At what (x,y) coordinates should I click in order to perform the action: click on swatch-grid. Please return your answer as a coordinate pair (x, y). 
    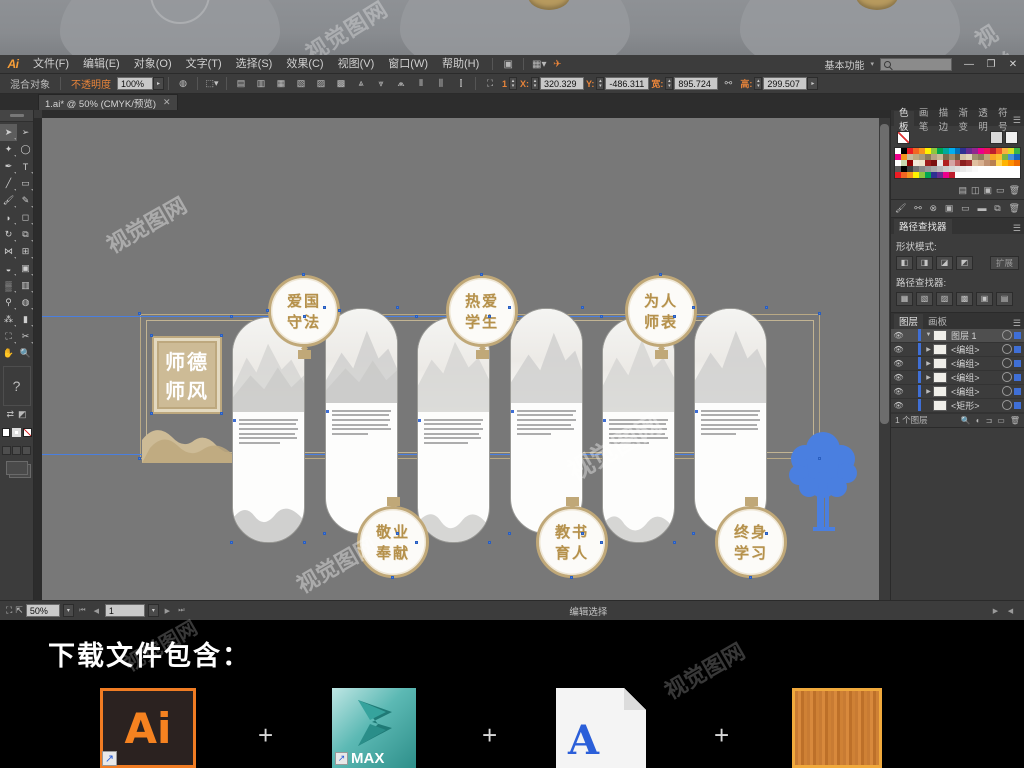
    Looking at the image, I should click on (957, 163).